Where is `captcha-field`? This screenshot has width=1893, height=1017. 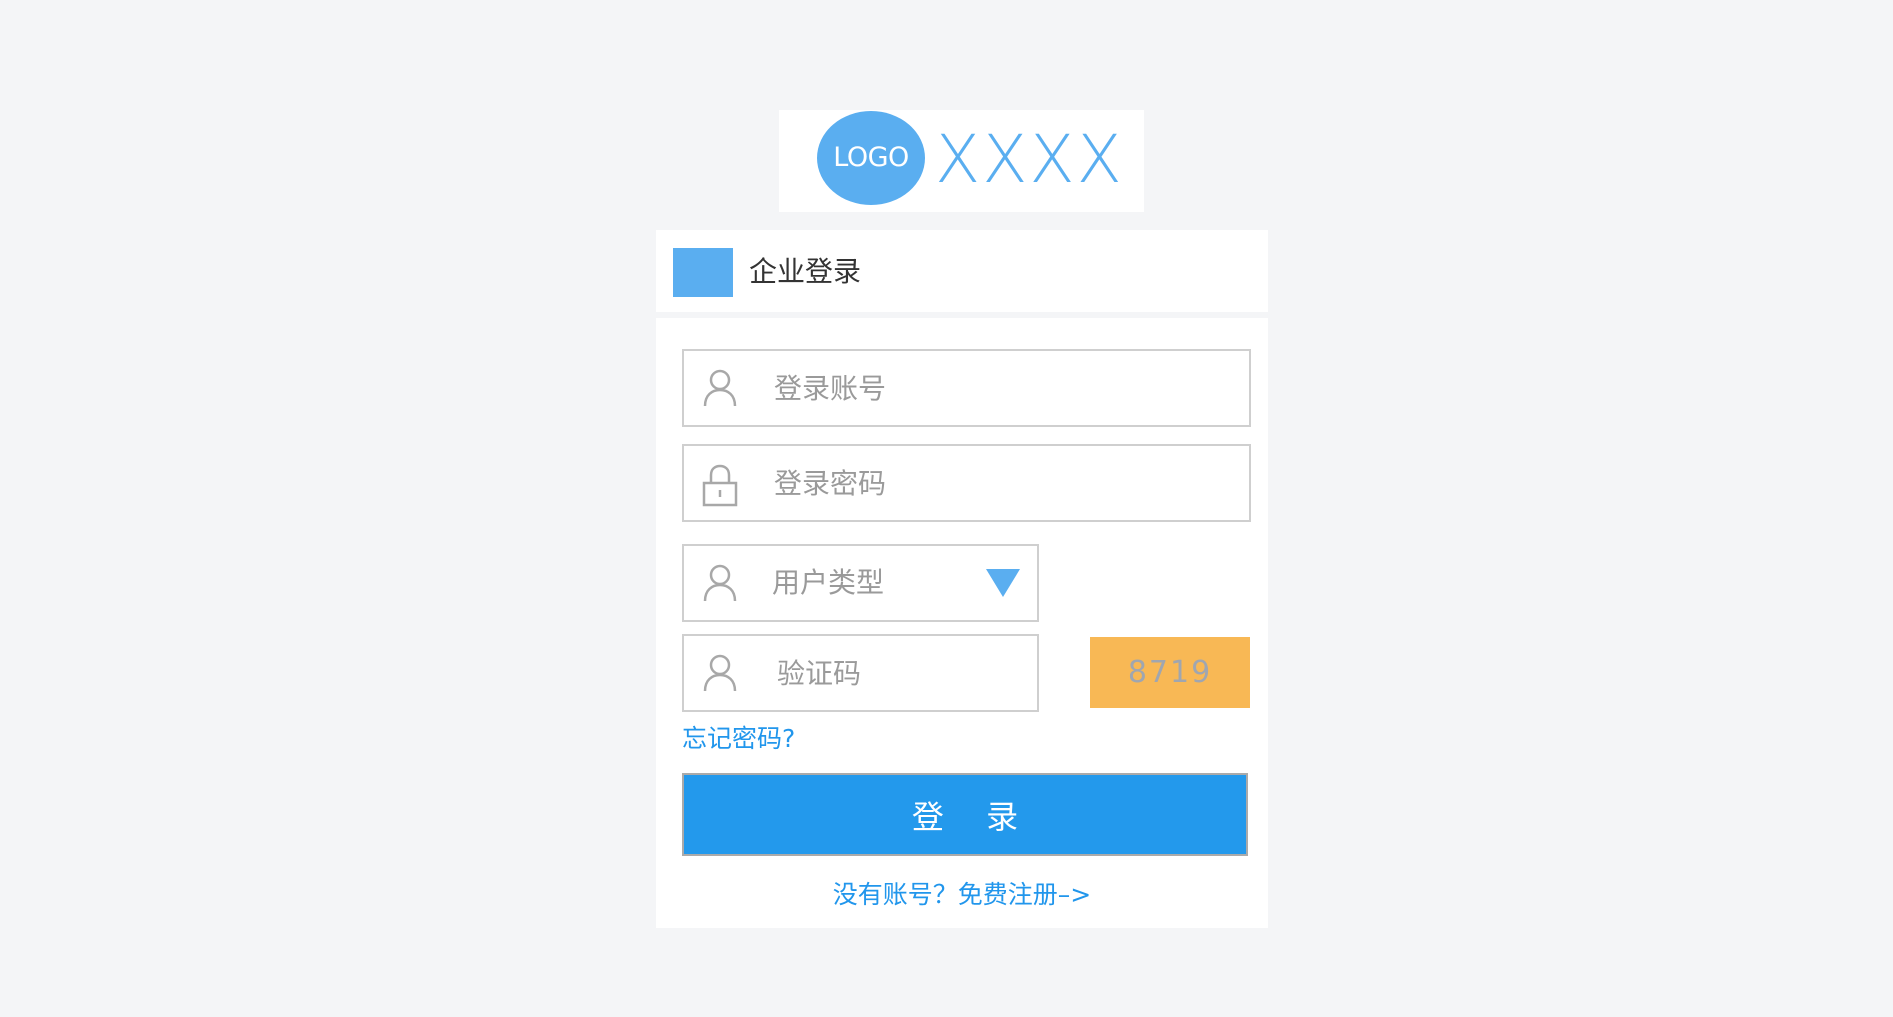 captcha-field is located at coordinates (860, 673).